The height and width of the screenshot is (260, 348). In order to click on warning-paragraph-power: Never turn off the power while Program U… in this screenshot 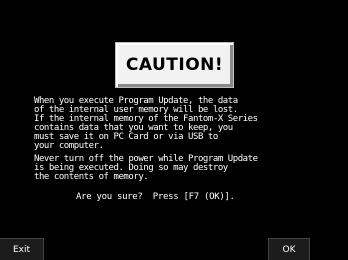, I will do `click(146, 168)`.